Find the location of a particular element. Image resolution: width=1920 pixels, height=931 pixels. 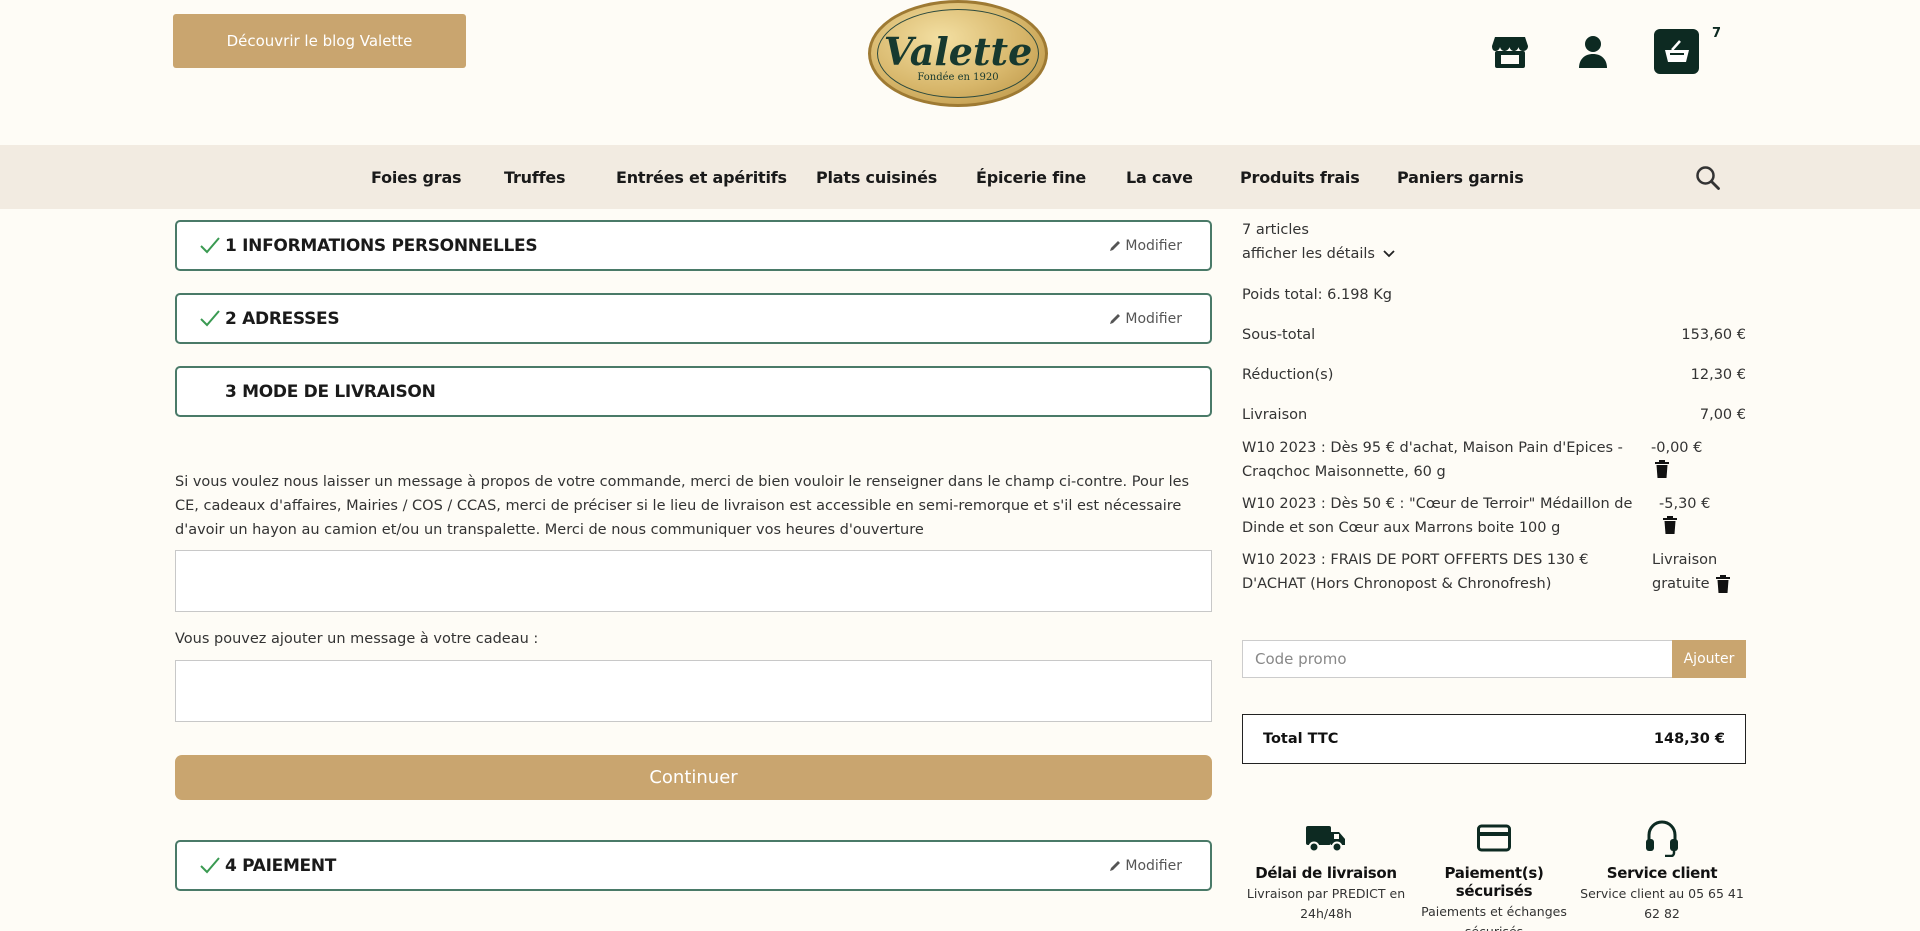

reassurance-text: Paiements et échanges sécurisés is located at coordinates (1494, 917).